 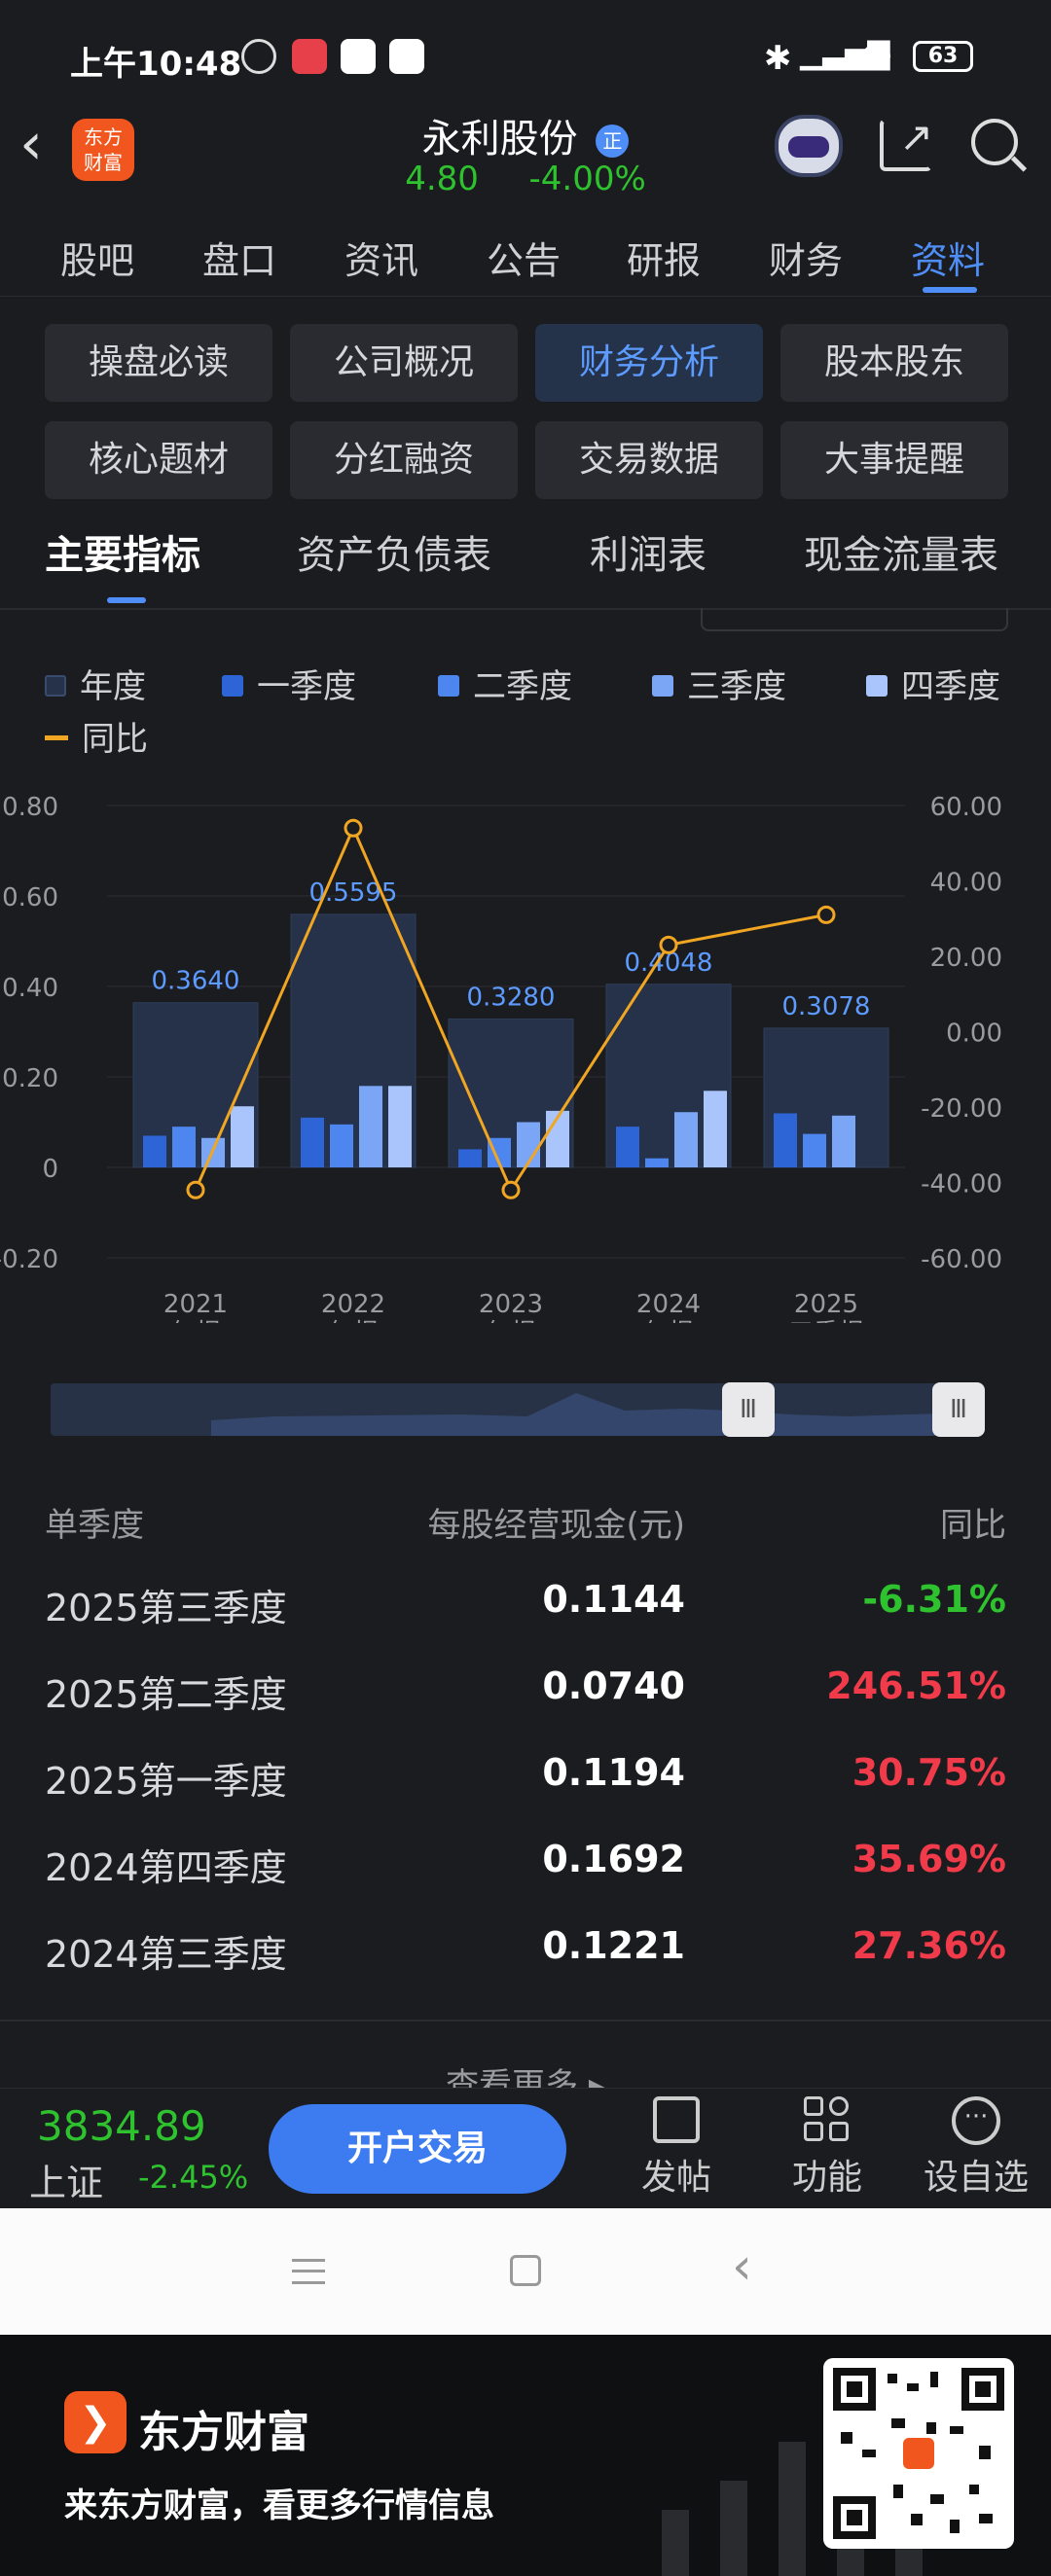 I want to click on post-button: 发帖, so click(x=676, y=2148).